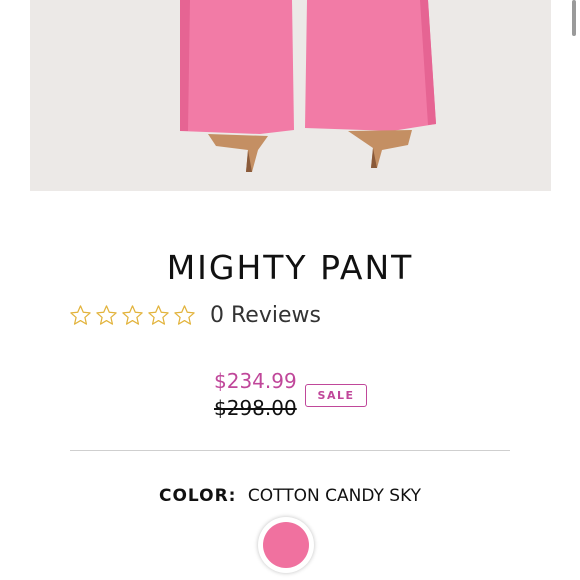  What do you see at coordinates (255, 395) in the screenshot?
I see `price-block: $234.99 $298.00` at bounding box center [255, 395].